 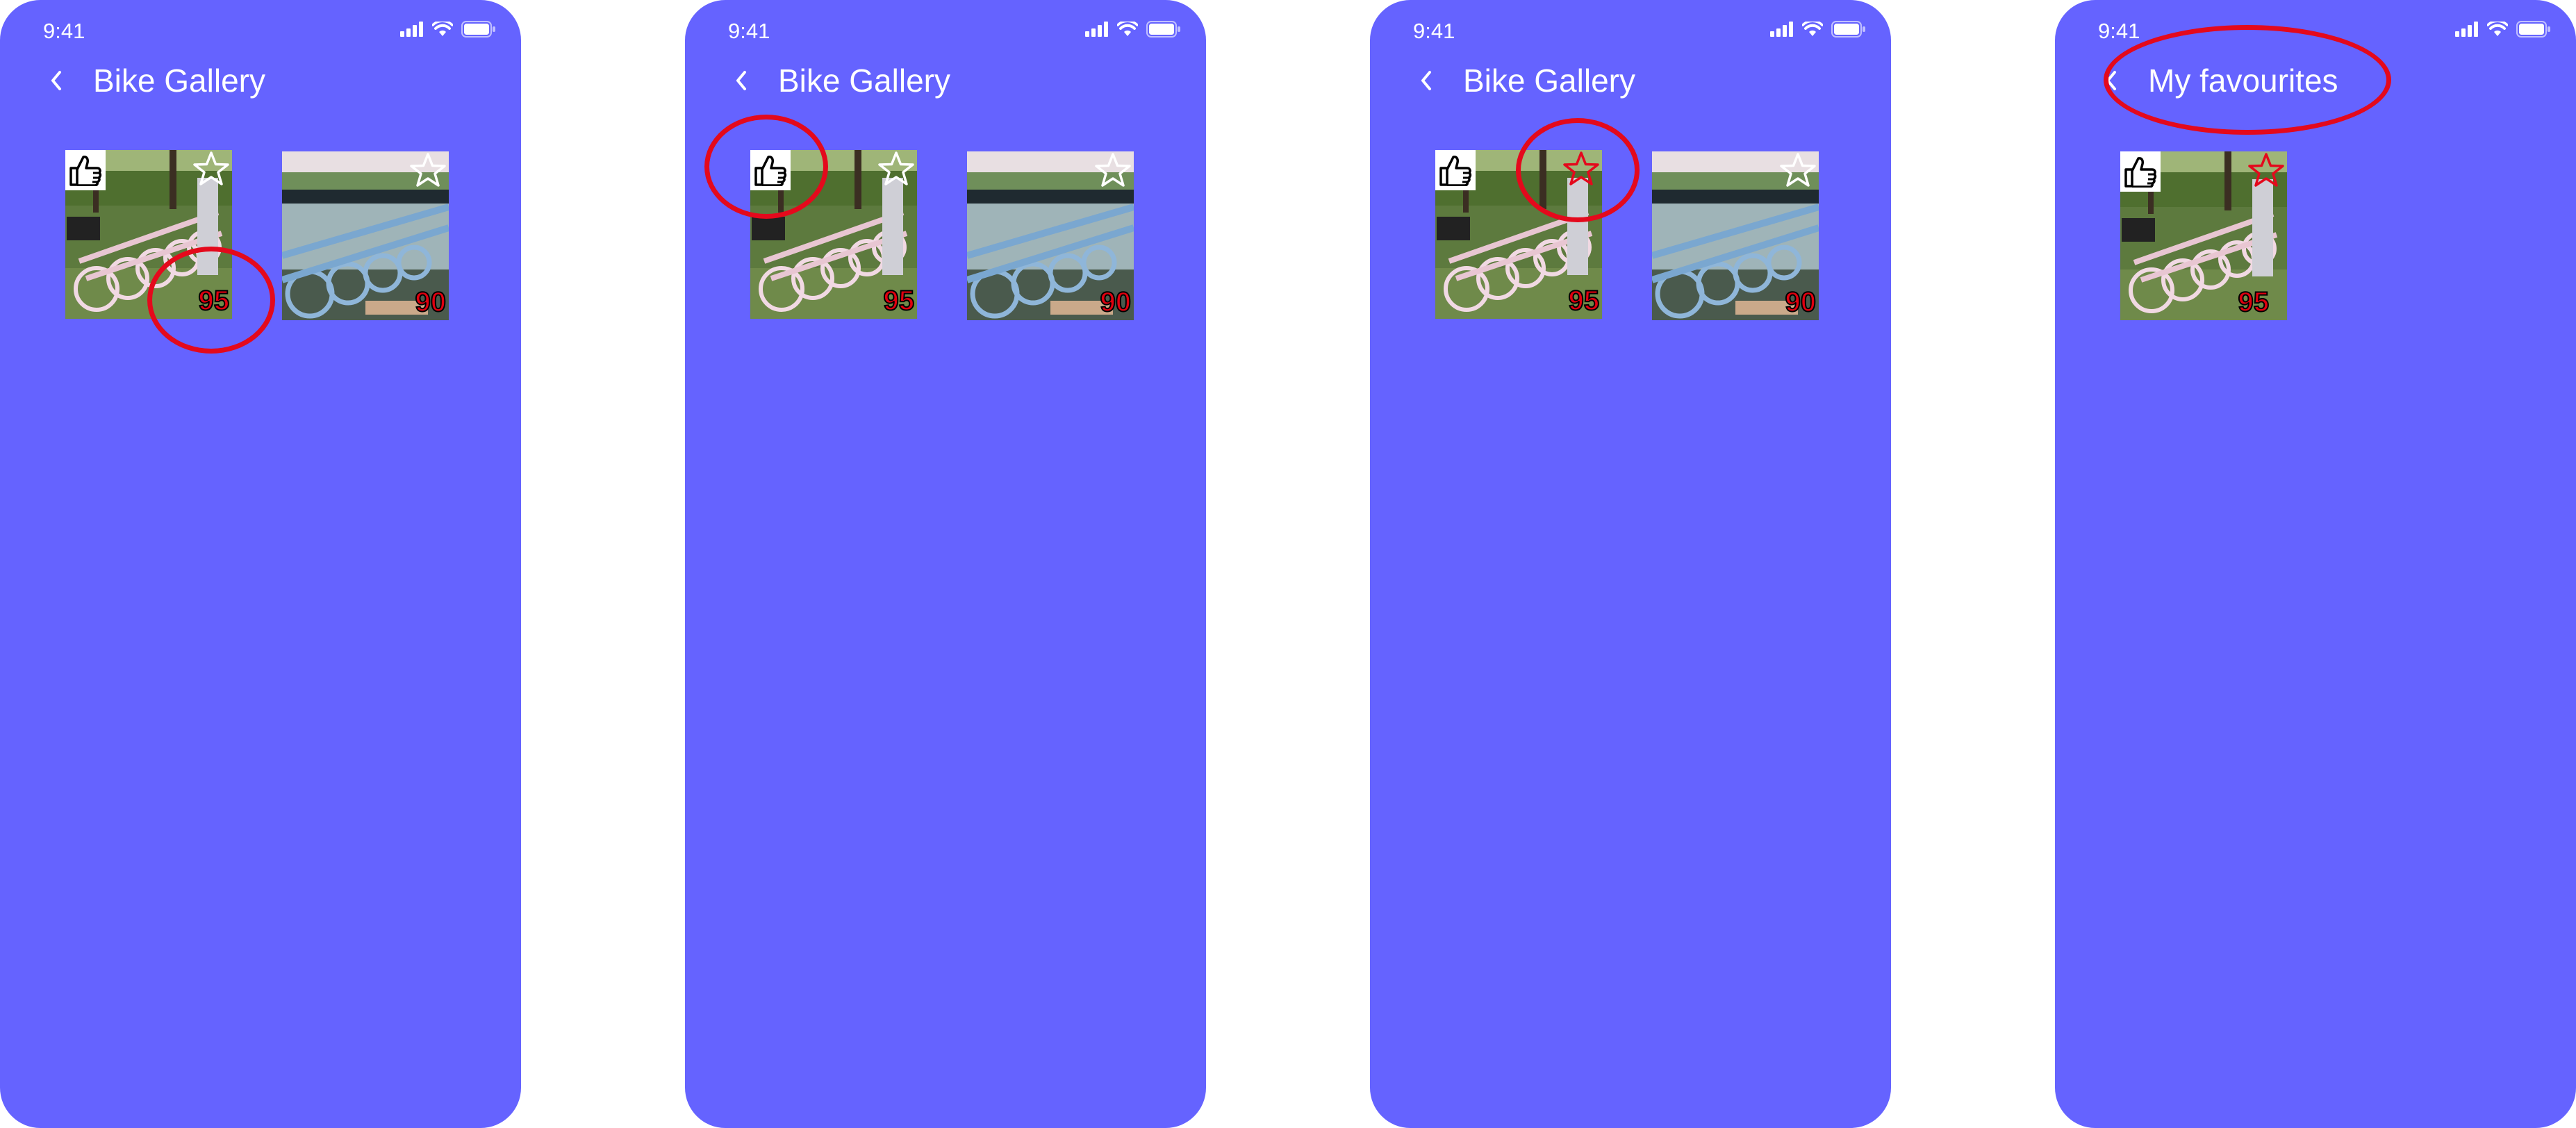 I want to click on star-icon-favourited, so click(x=2267, y=170).